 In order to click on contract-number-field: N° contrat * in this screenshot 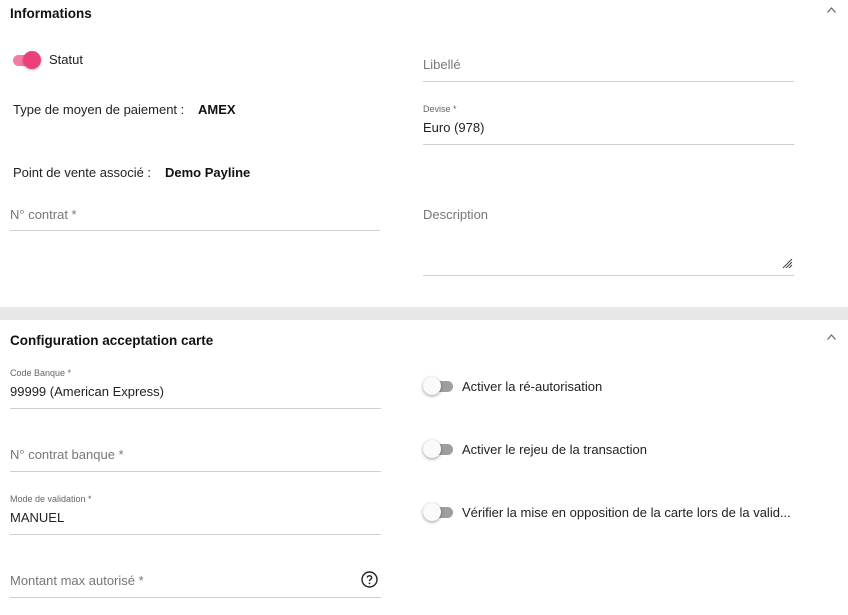, I will do `click(195, 215)`.